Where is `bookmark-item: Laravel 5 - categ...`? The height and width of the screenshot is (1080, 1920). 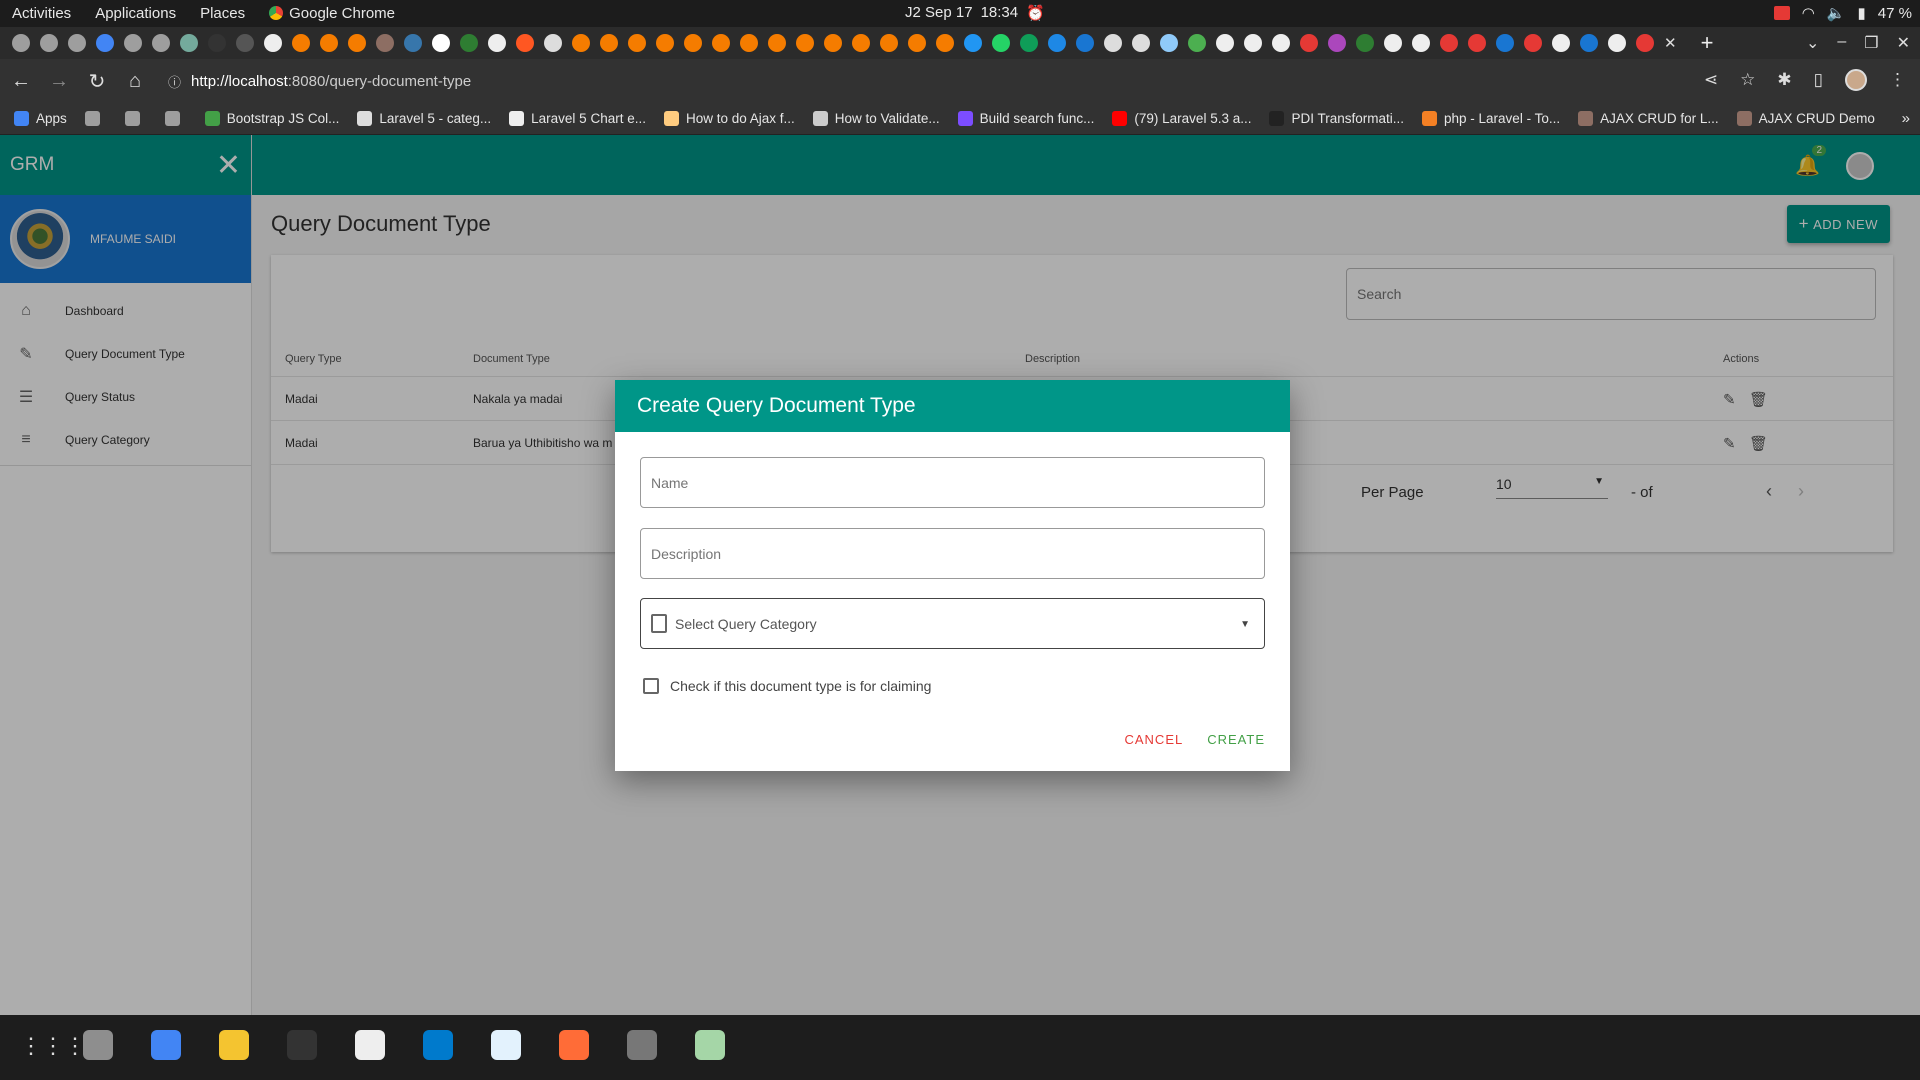
bookmark-item: Laravel 5 - categ... is located at coordinates (424, 118).